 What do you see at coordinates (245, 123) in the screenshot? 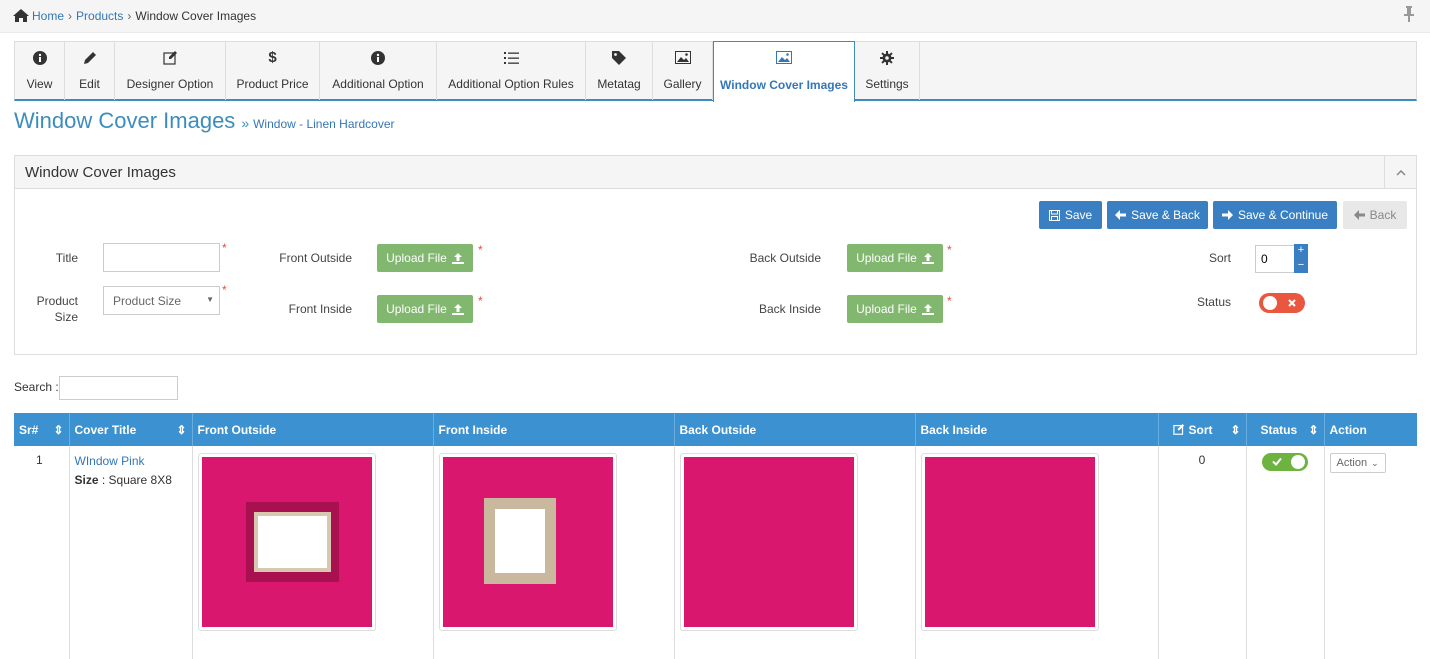
I see `double-chevron-icon: »` at bounding box center [245, 123].